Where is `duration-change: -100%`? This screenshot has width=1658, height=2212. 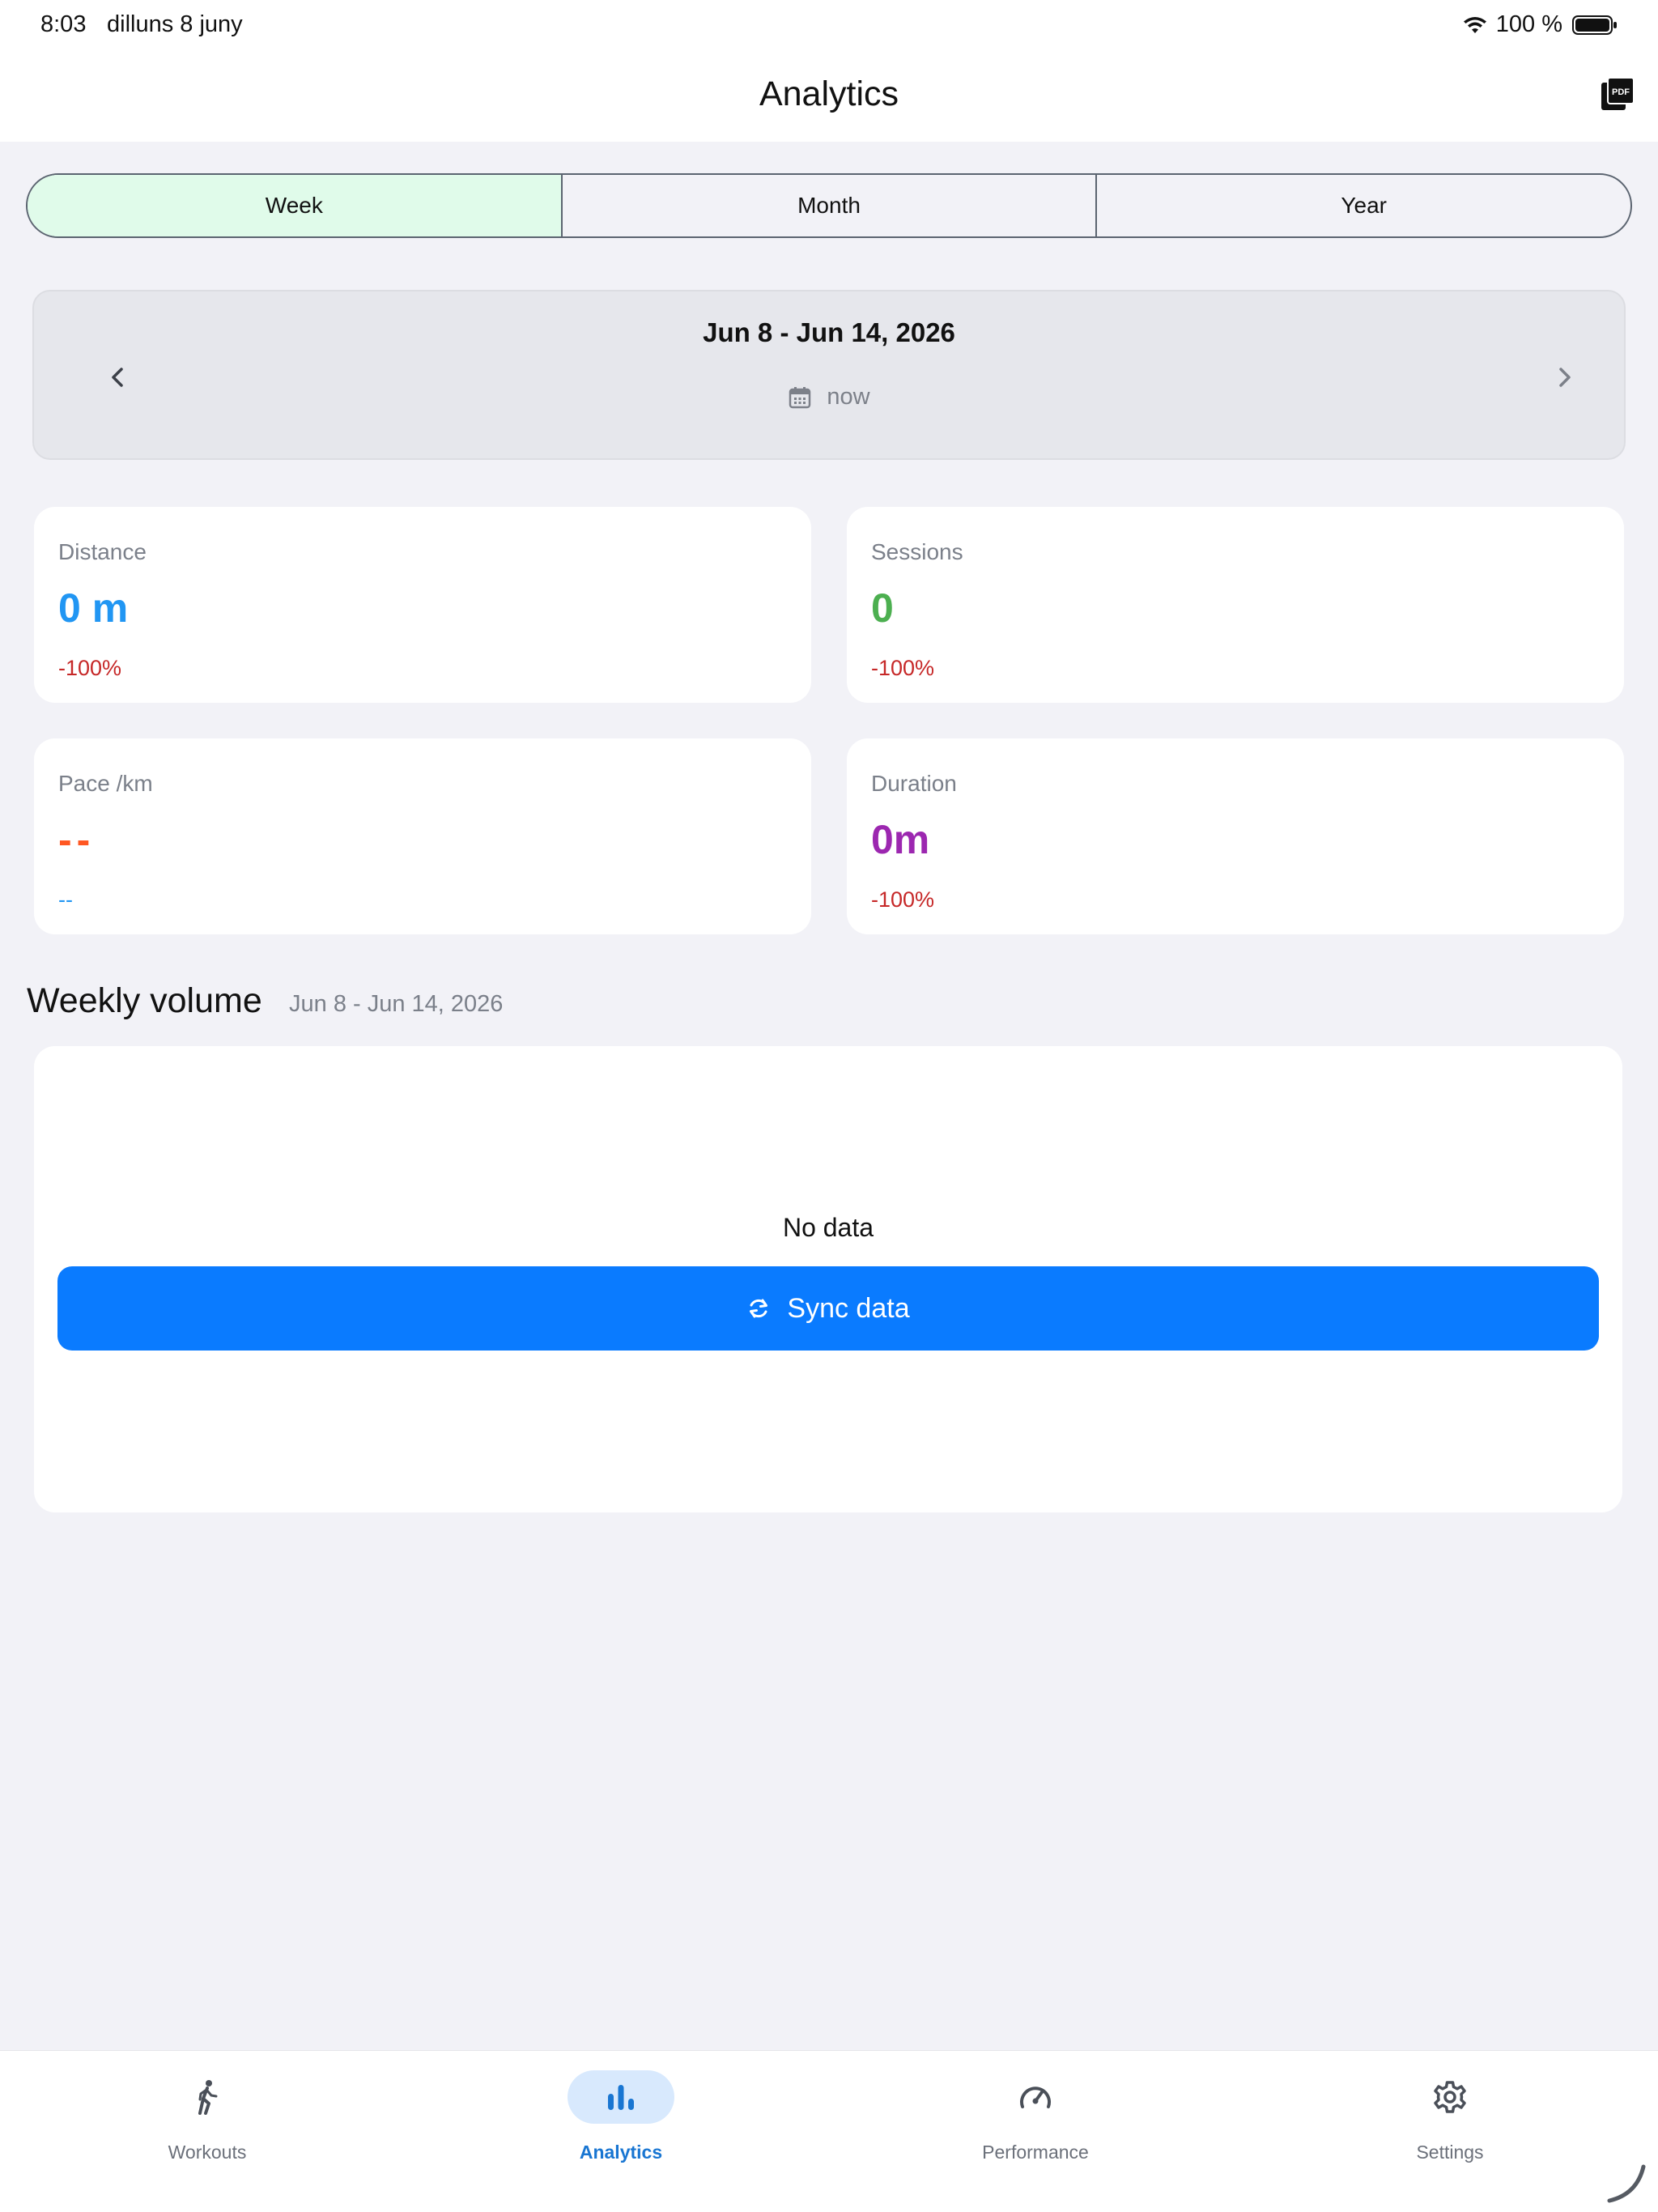
duration-change: -100% is located at coordinates (903, 900).